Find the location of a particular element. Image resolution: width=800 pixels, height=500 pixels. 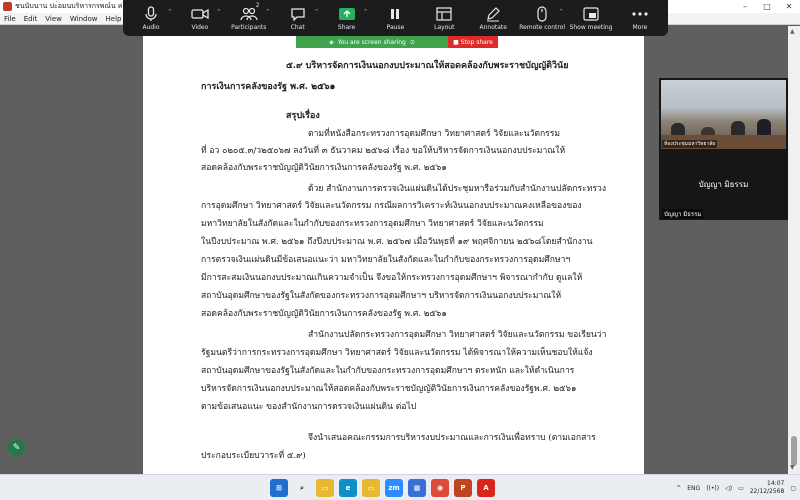

video-label: Video is located at coordinates (200, 27).